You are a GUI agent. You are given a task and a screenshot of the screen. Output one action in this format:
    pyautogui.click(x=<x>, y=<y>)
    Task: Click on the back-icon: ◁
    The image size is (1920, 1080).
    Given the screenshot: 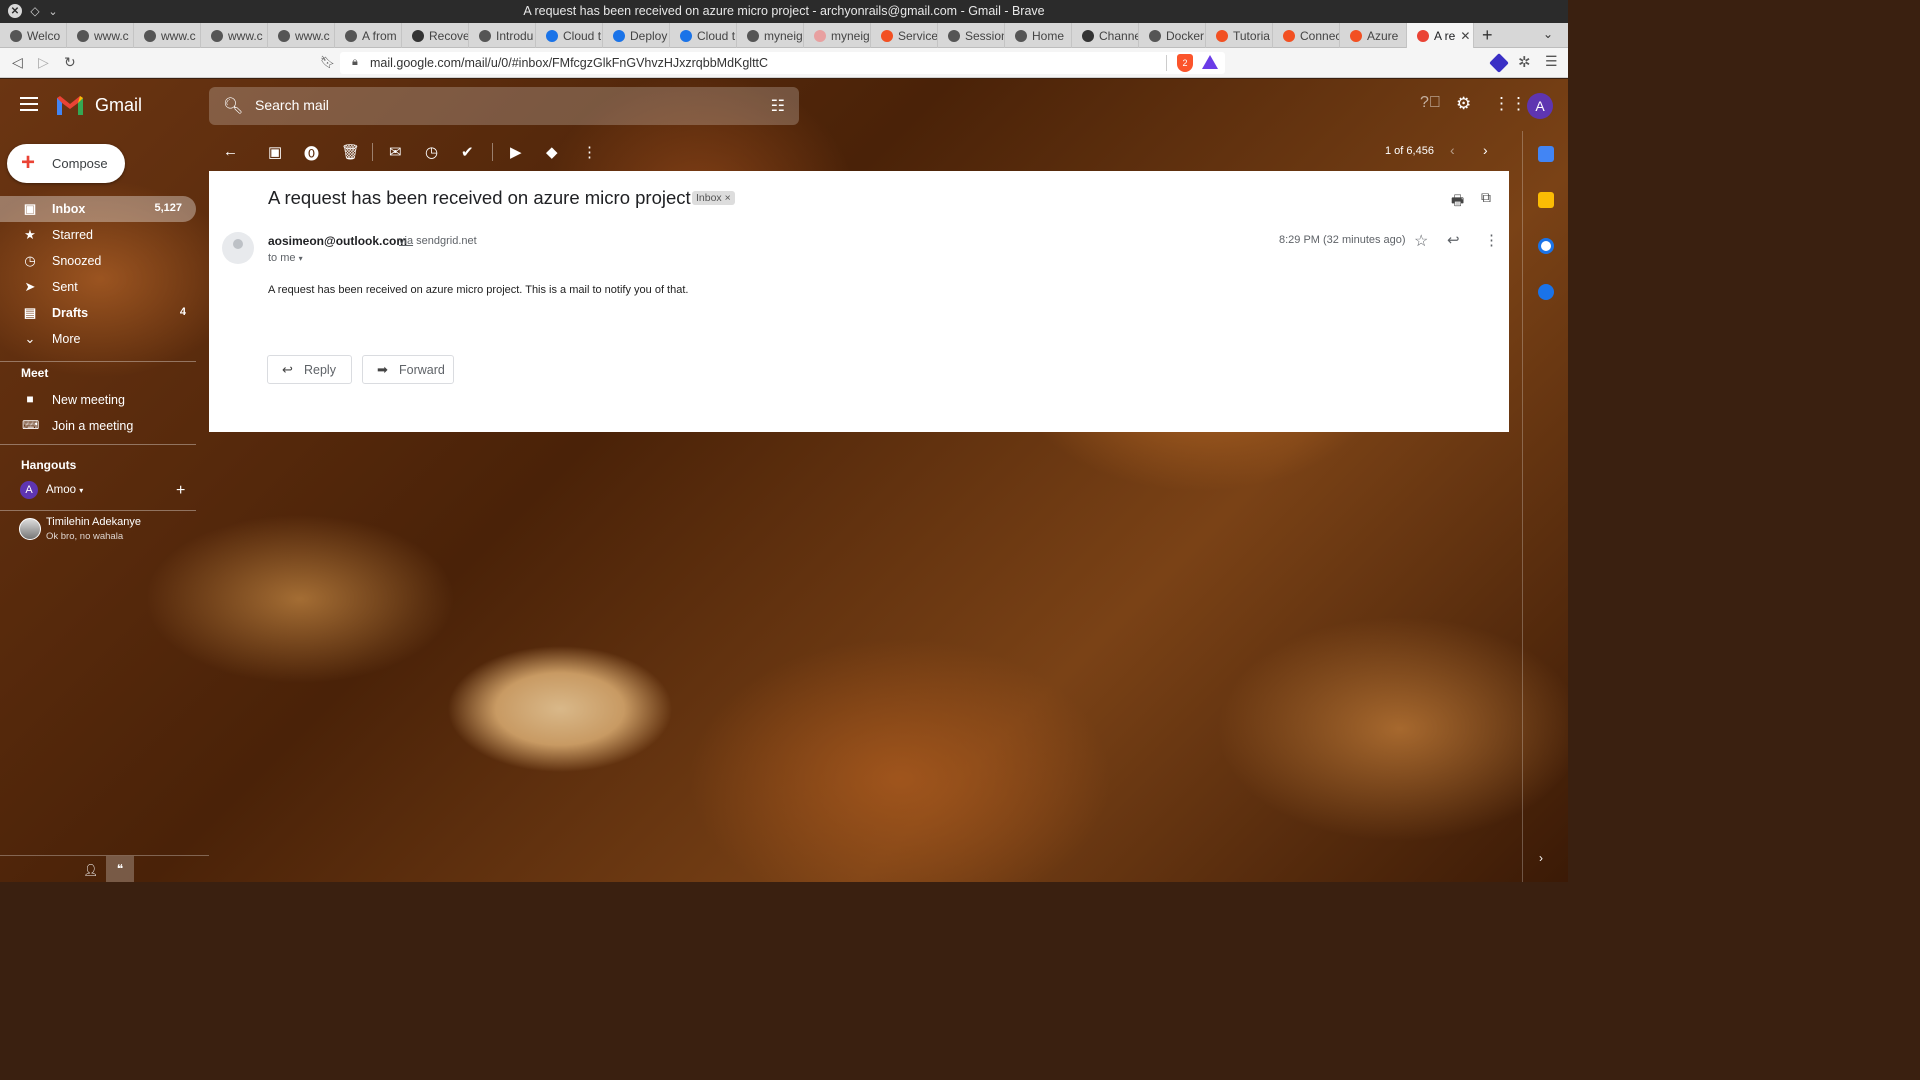 What is the action you would take?
    pyautogui.click(x=17, y=62)
    